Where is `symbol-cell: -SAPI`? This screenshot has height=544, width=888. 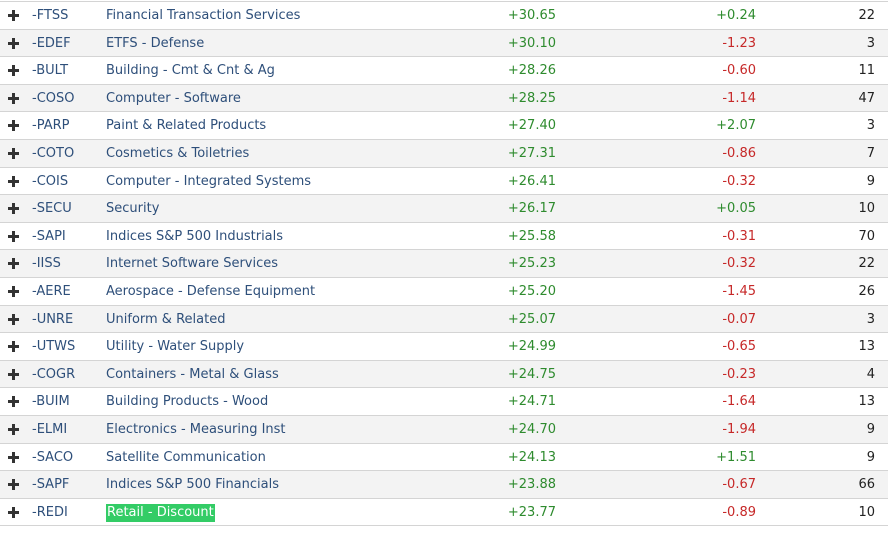
symbol-cell: -SAPI is located at coordinates (49, 236).